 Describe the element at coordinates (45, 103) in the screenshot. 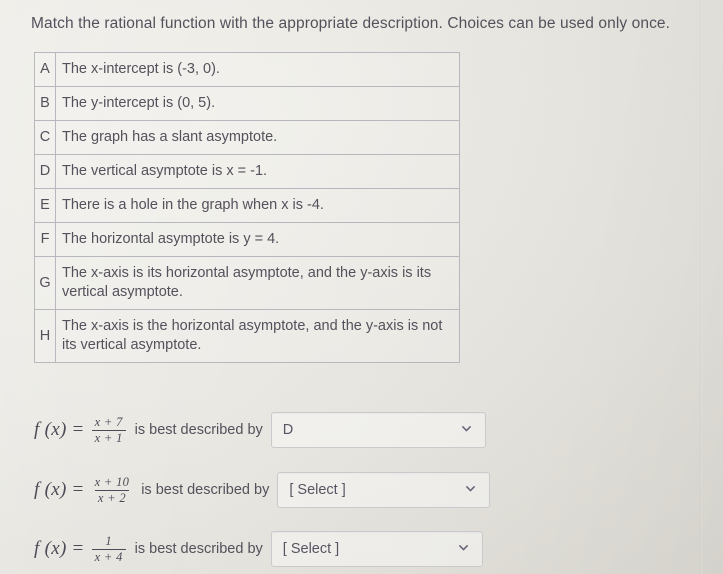

I see `choice-letter: B` at that location.